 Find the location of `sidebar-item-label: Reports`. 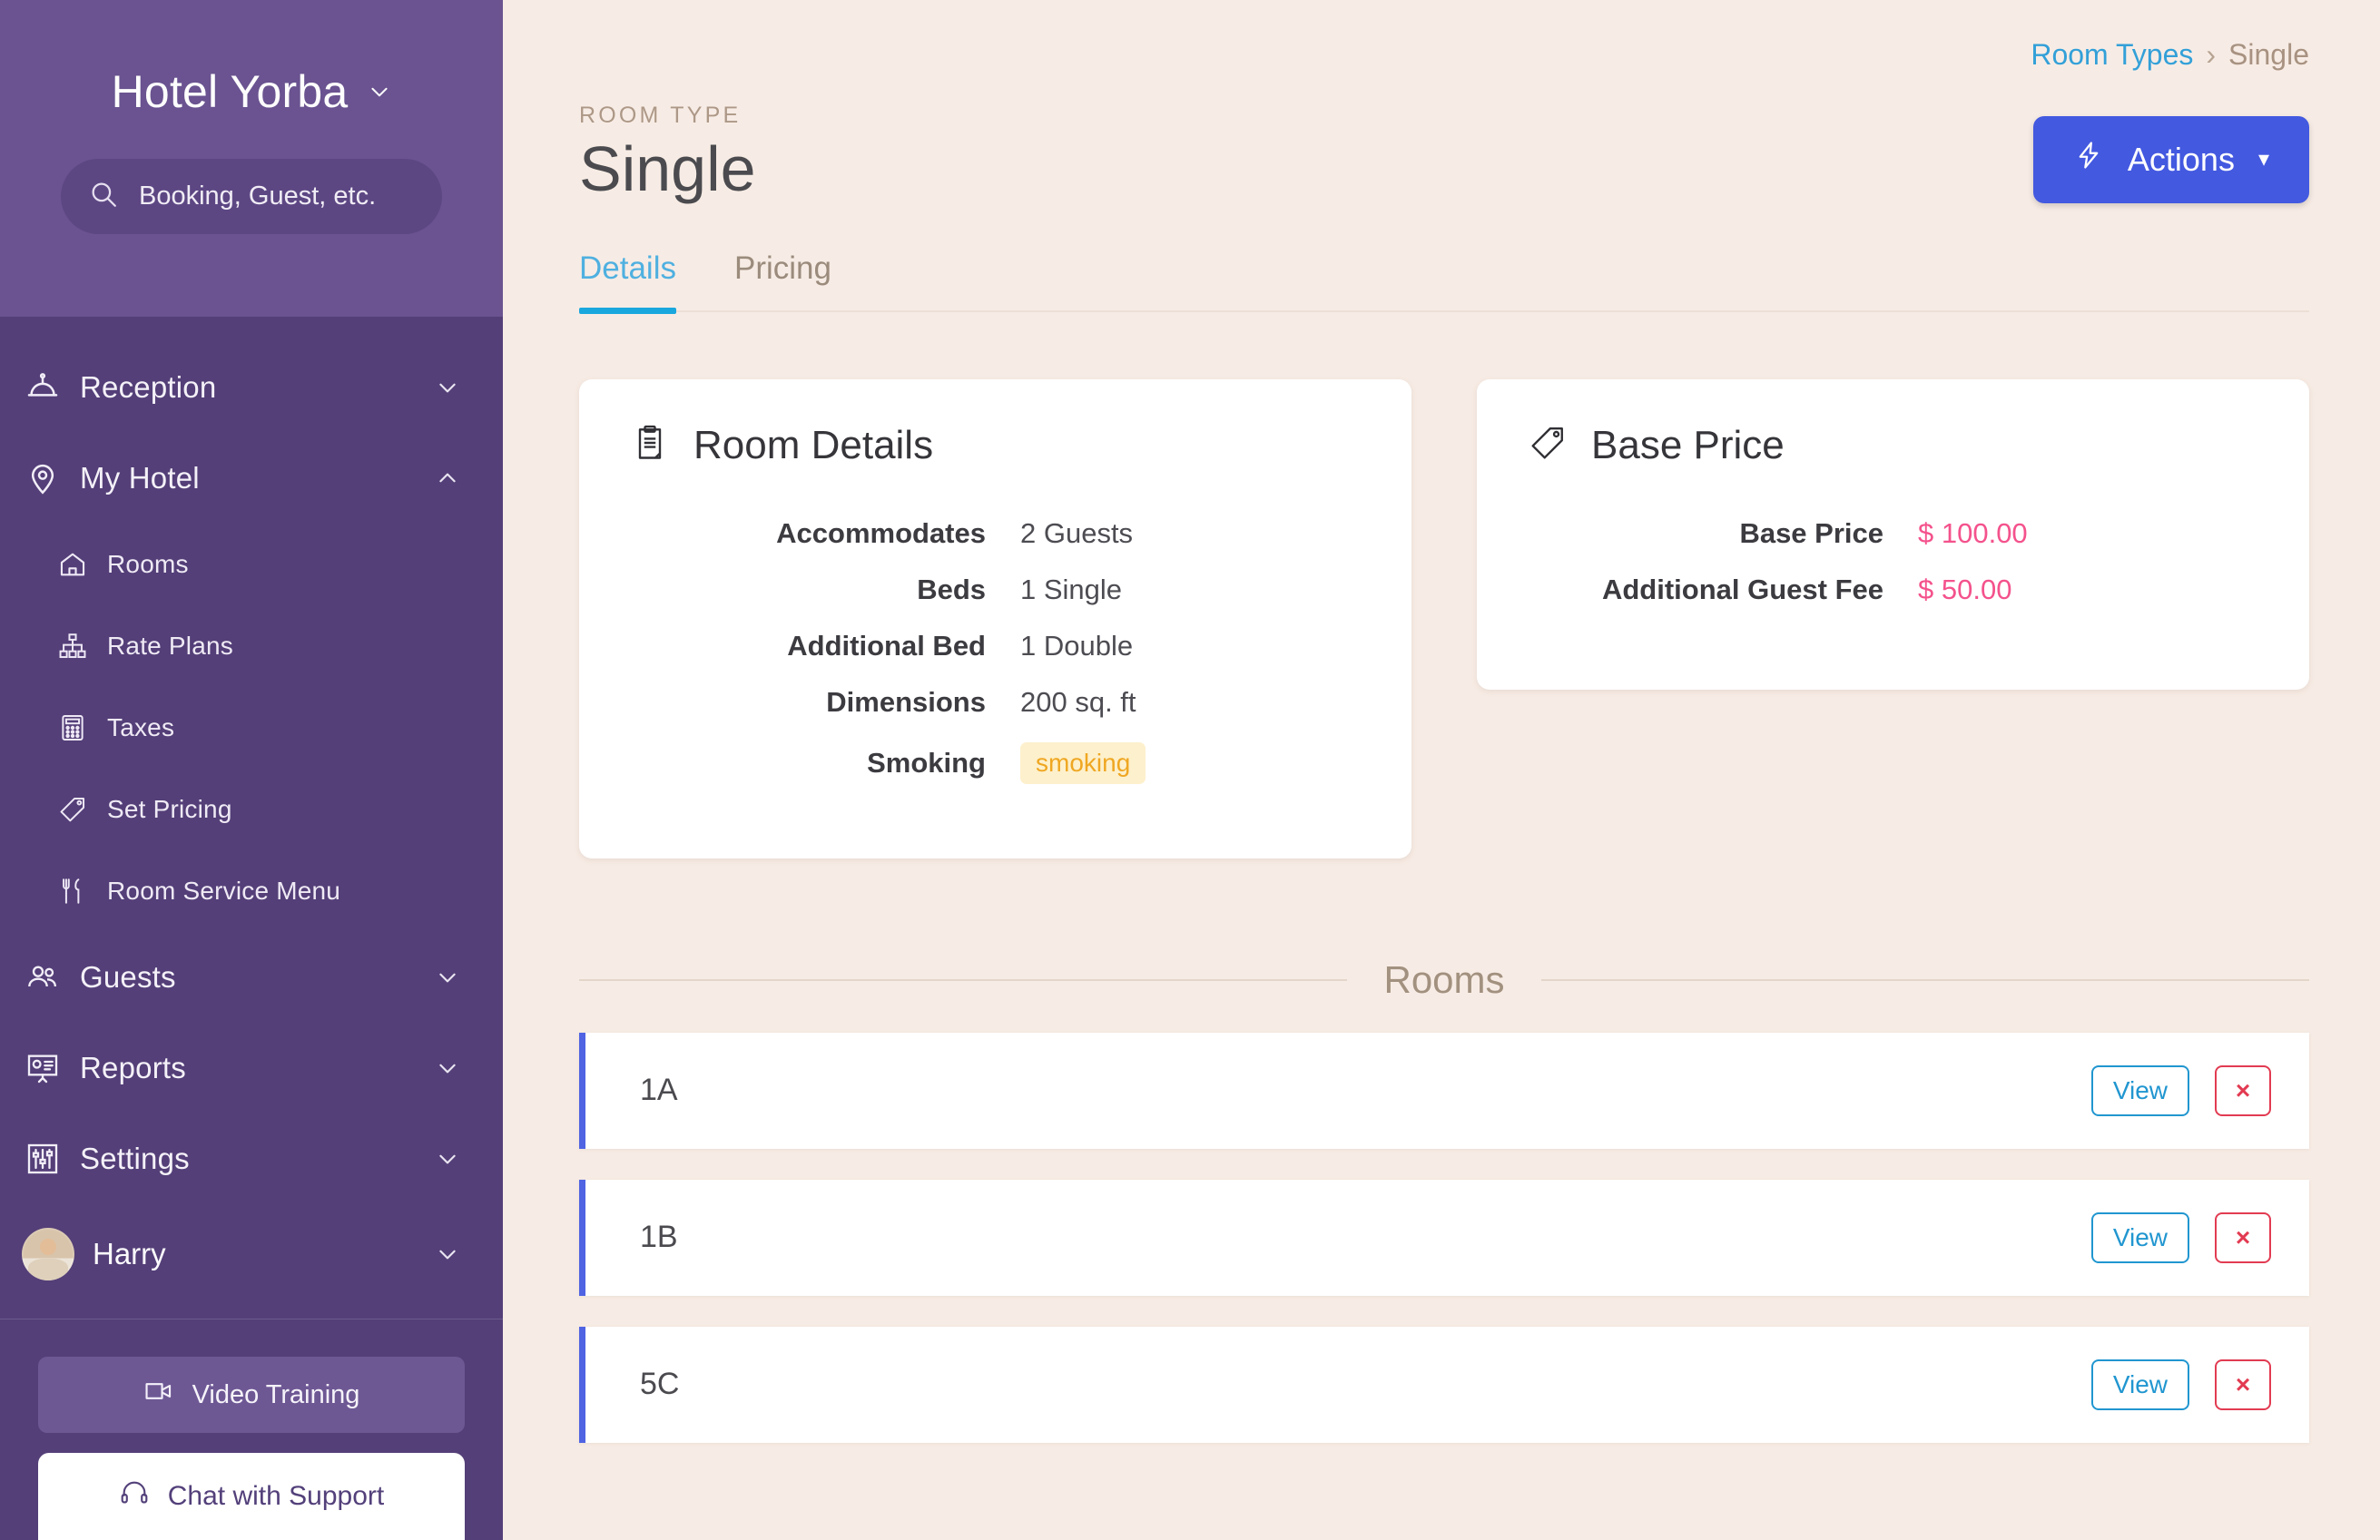

sidebar-item-label: Reports is located at coordinates (133, 1067).